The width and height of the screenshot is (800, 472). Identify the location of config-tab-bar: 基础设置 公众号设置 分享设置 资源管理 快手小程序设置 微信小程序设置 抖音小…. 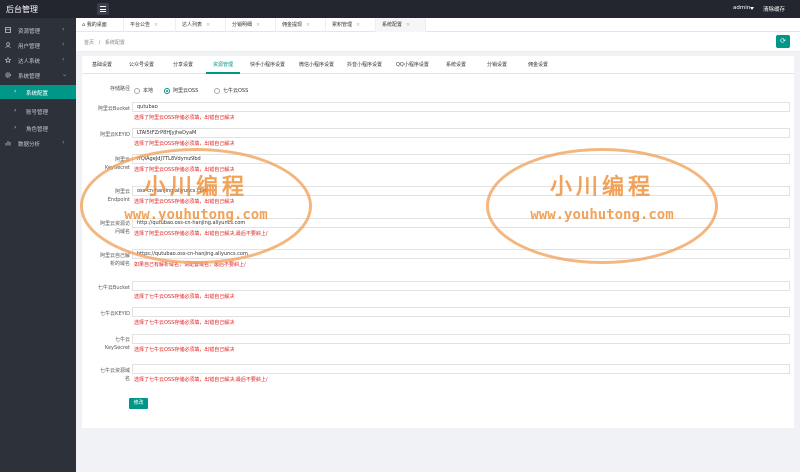
(438, 65).